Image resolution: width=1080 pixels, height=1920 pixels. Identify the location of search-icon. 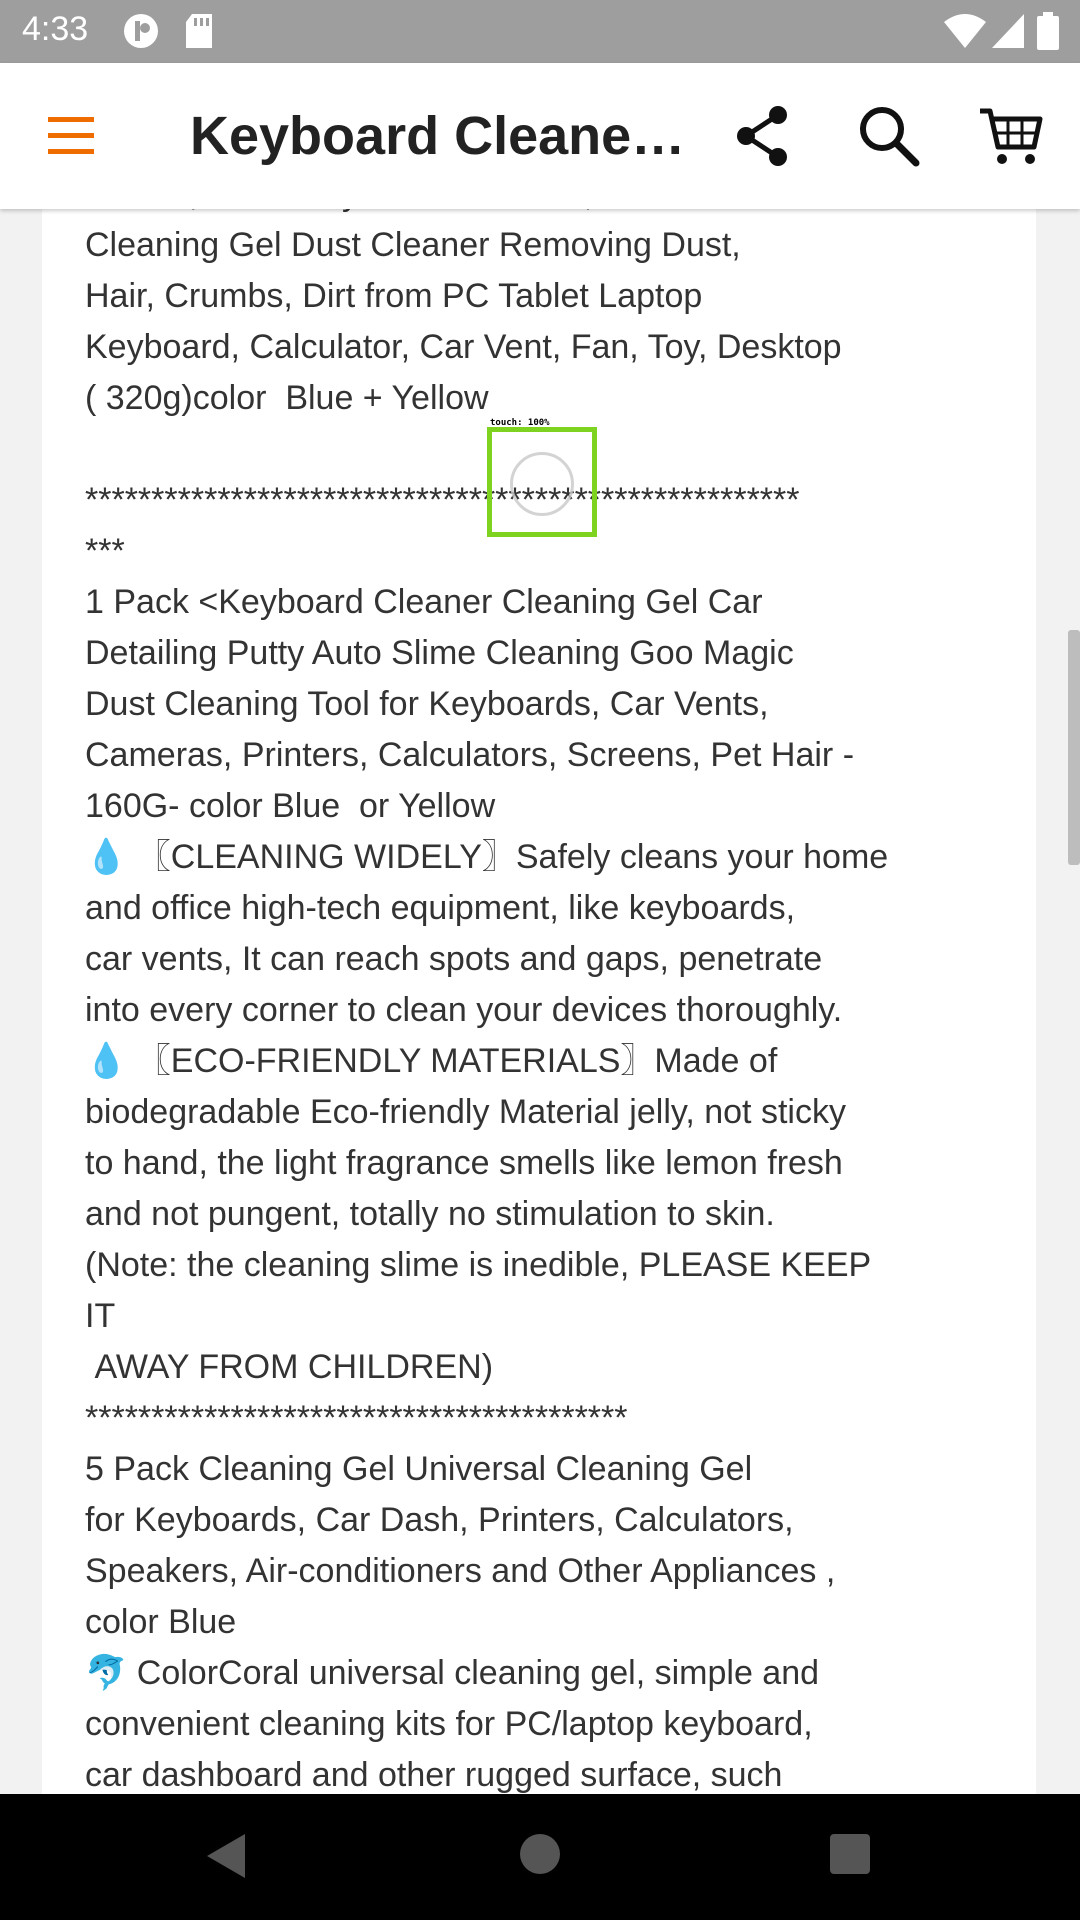
(889, 136).